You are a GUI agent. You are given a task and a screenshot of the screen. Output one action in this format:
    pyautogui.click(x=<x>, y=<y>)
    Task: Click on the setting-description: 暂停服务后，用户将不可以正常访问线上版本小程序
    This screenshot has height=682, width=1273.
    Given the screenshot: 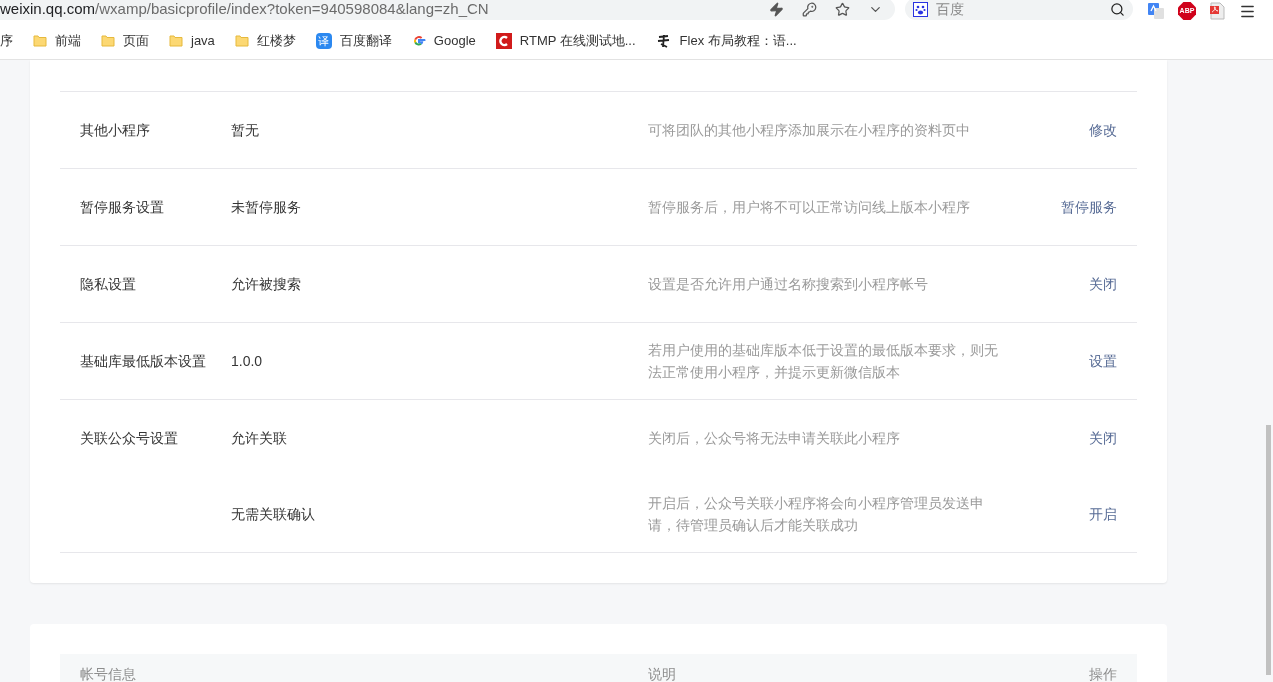 What is the action you would take?
    pyautogui.click(x=809, y=207)
    